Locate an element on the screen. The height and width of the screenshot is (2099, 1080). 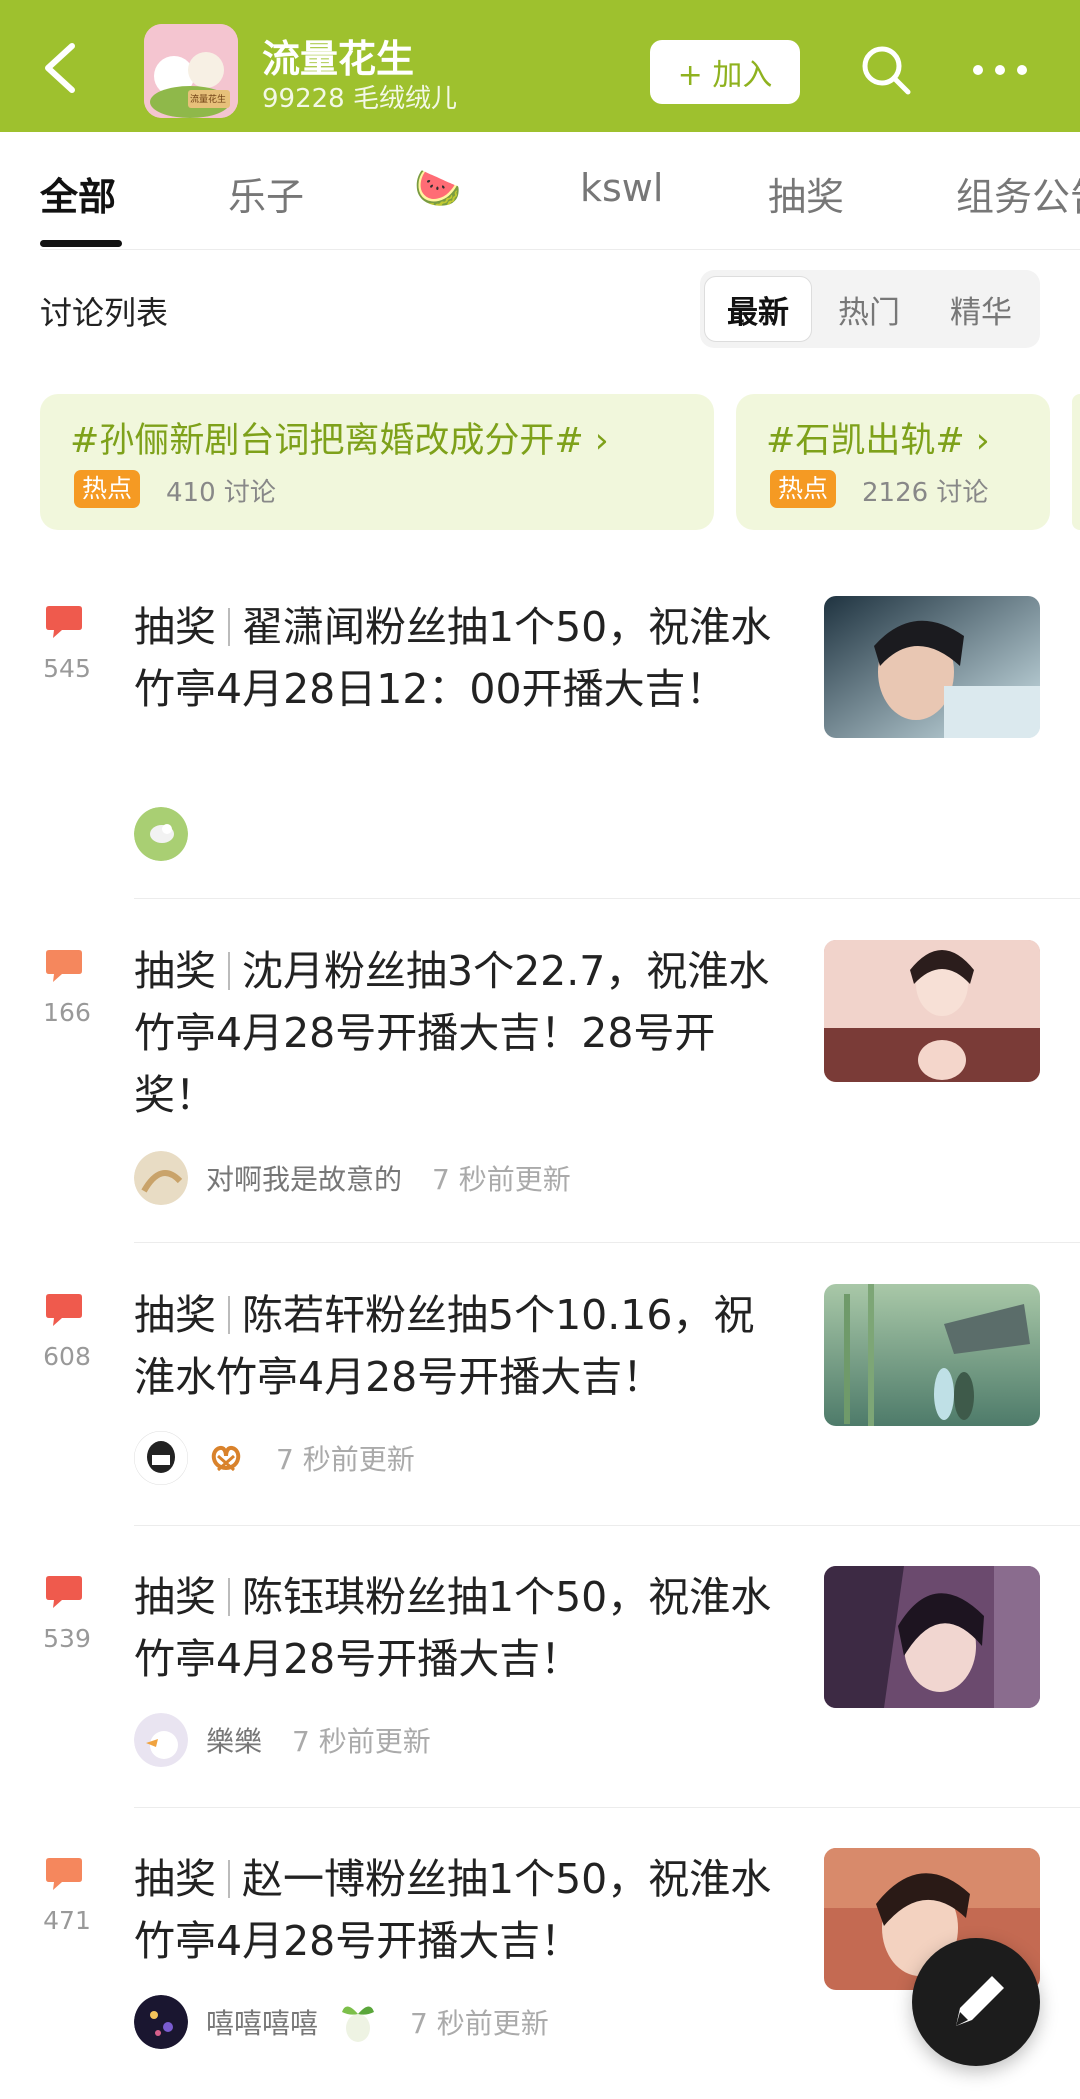
pretzel-badge-icon is located at coordinates (226, 1458).